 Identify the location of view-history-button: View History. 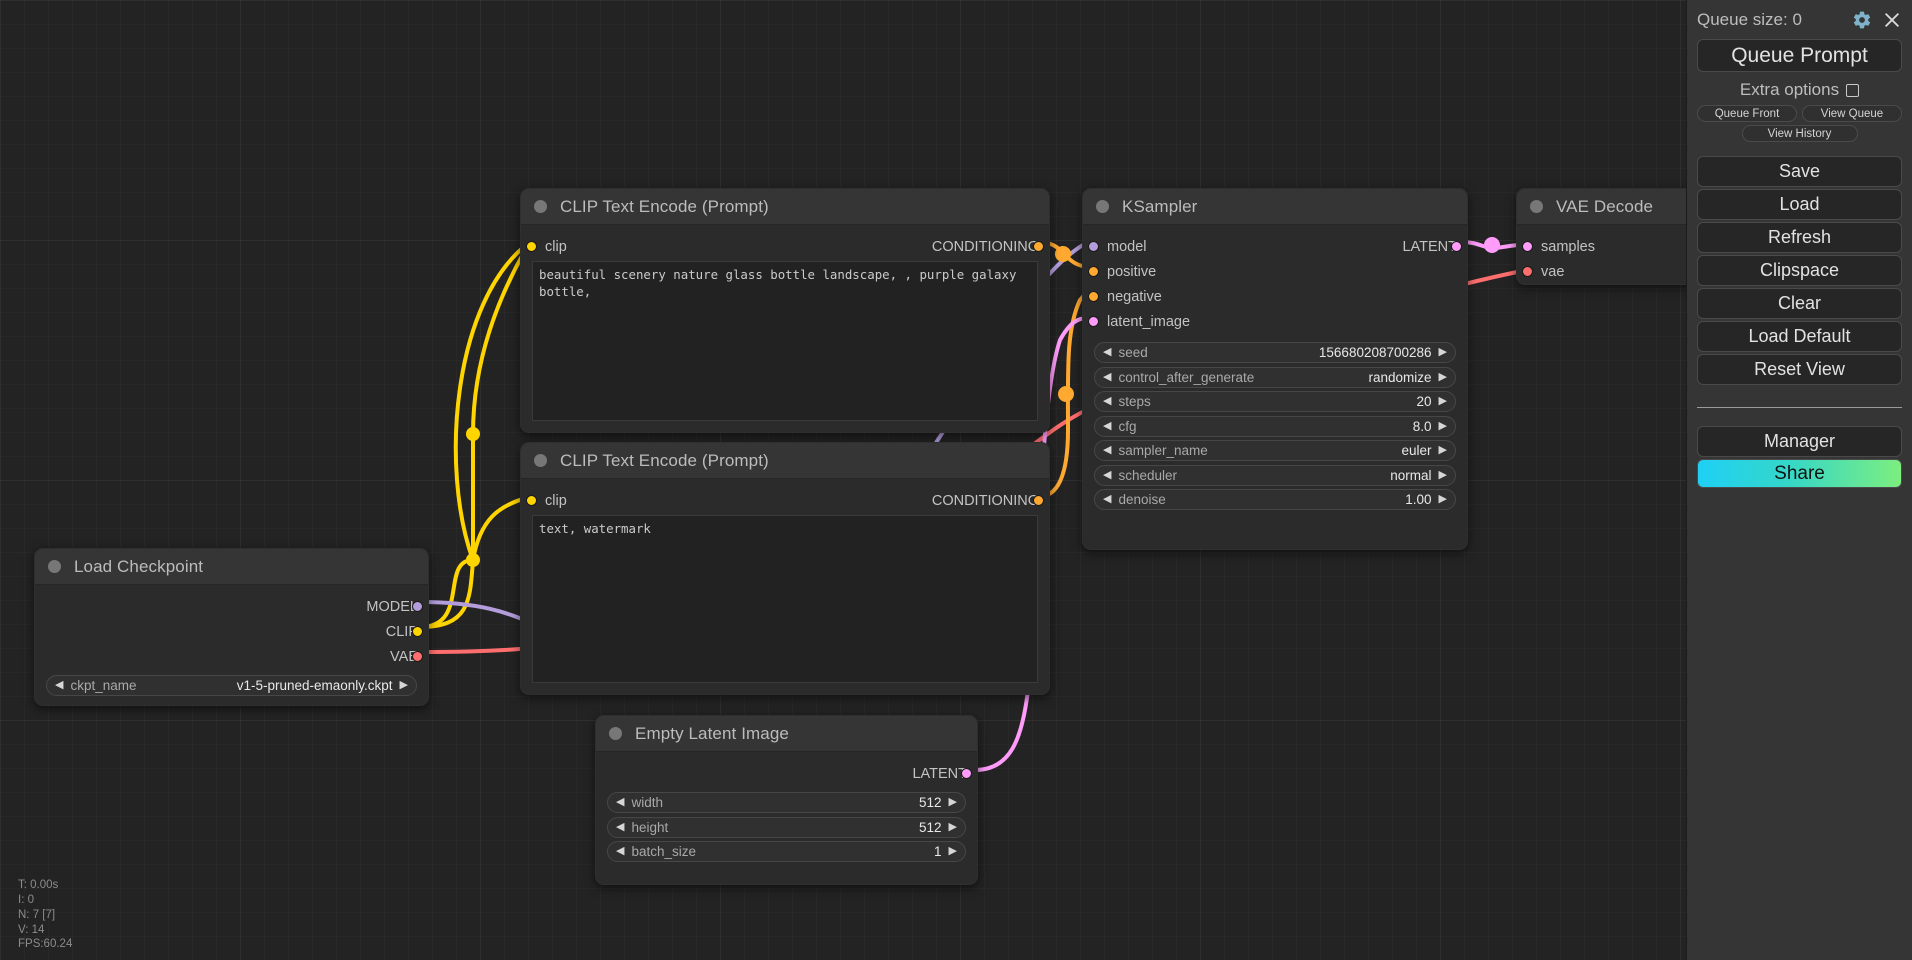
(1799, 133).